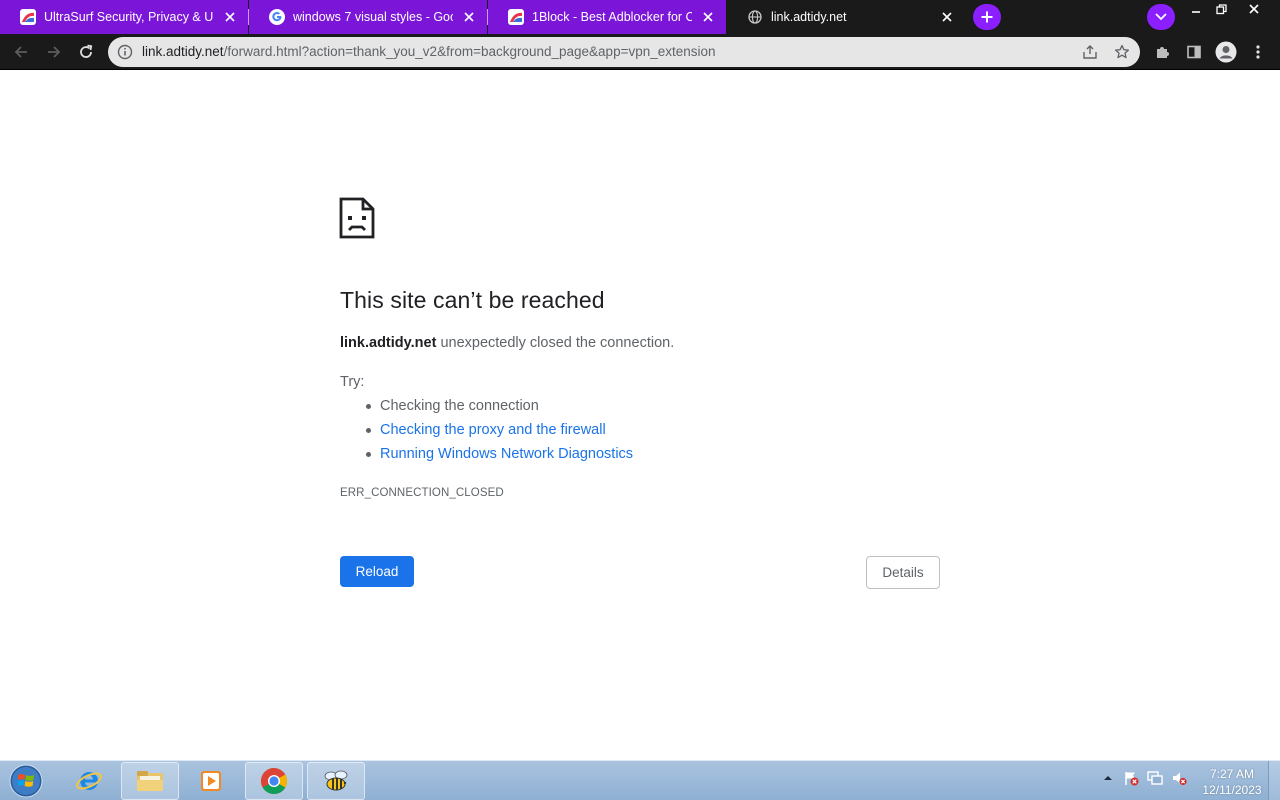 The height and width of the screenshot is (800, 1280). I want to click on puzzle-icon, so click(1163, 52).